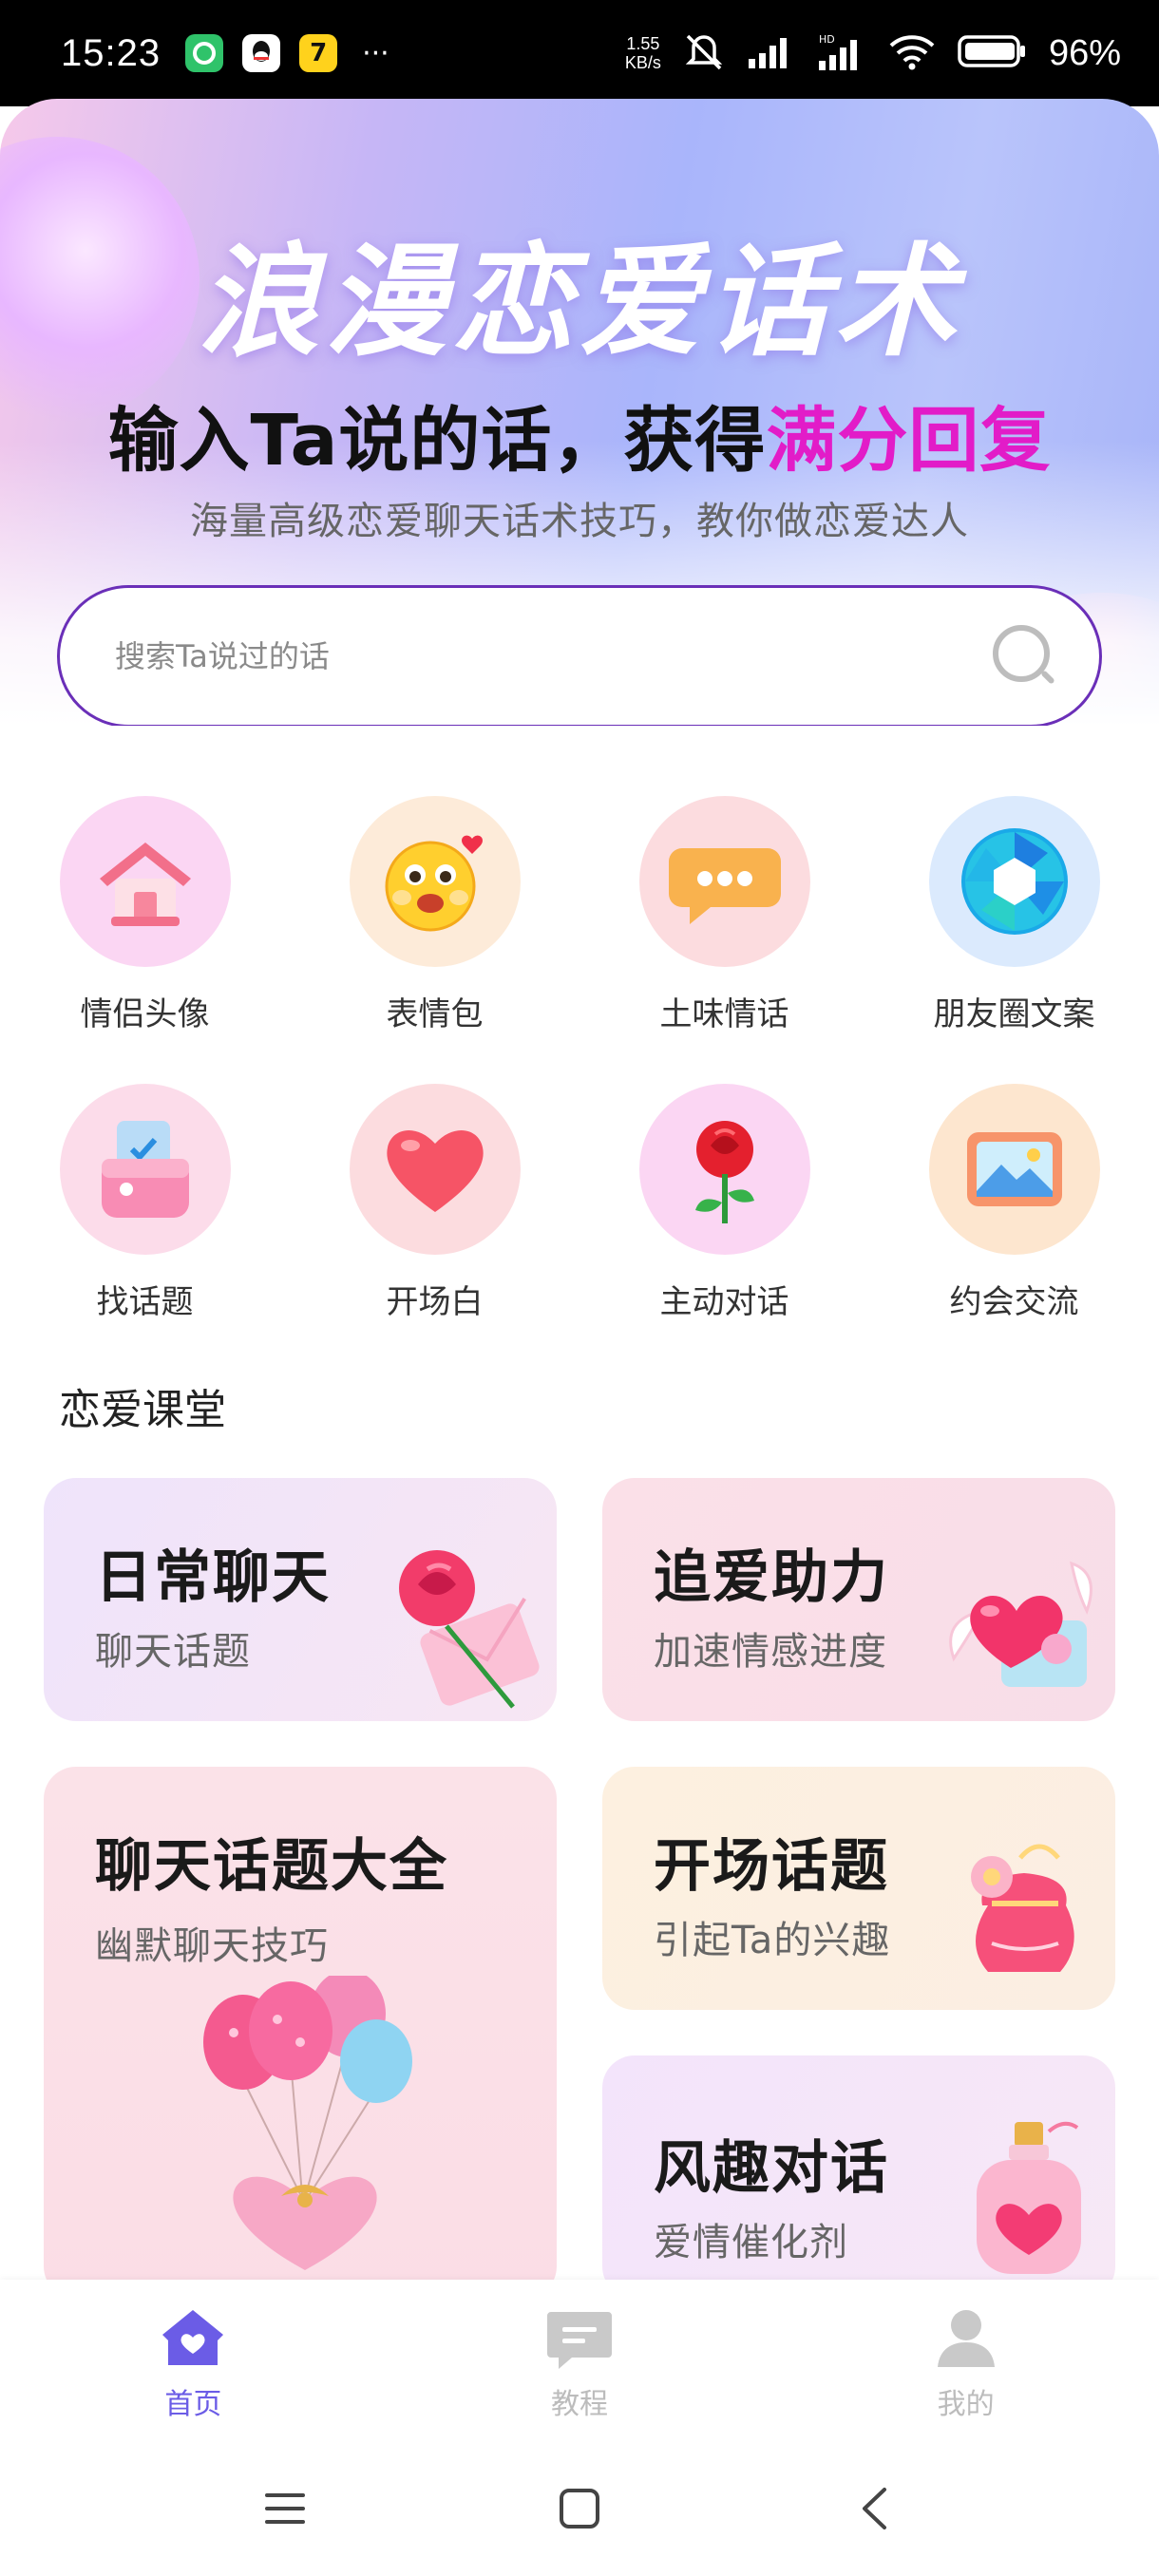 This screenshot has width=1159, height=2576. Describe the element at coordinates (287, 53) in the screenshot. I see `status-app-icons: 7 ···` at that location.